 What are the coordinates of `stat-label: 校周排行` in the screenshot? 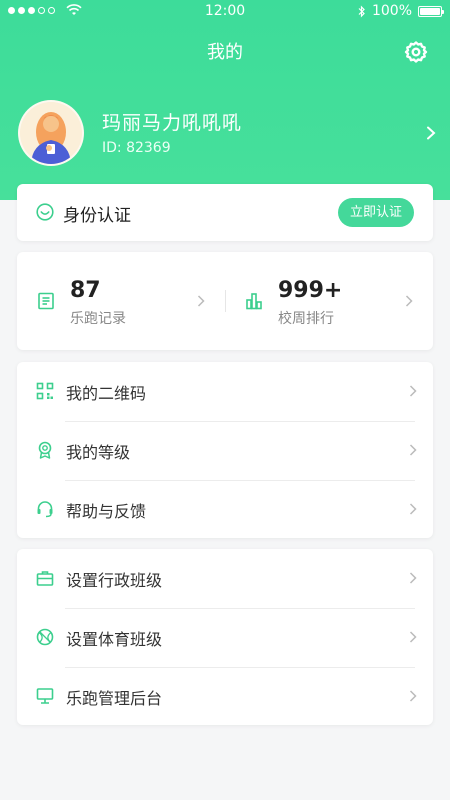 It's located at (306, 319).